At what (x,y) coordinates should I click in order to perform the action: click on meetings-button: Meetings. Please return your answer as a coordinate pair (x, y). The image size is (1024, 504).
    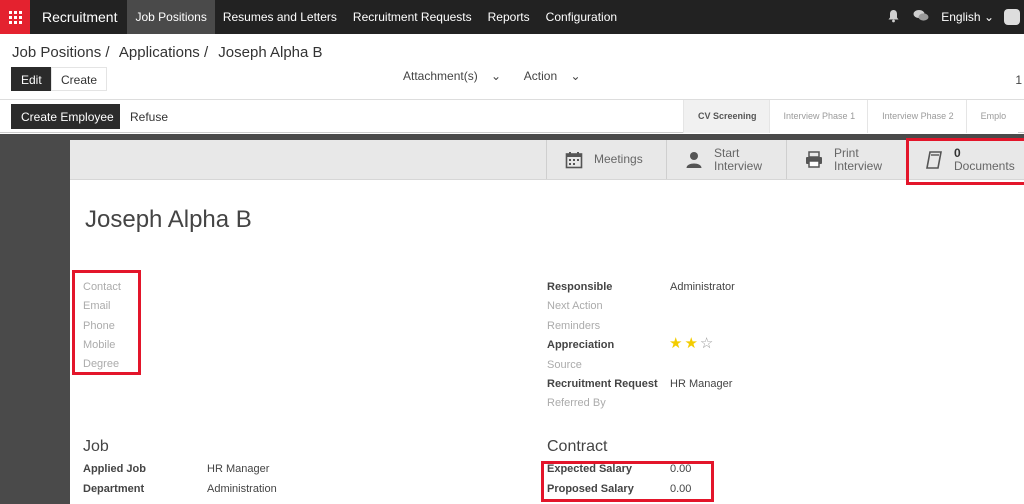
    Looking at the image, I should click on (606, 159).